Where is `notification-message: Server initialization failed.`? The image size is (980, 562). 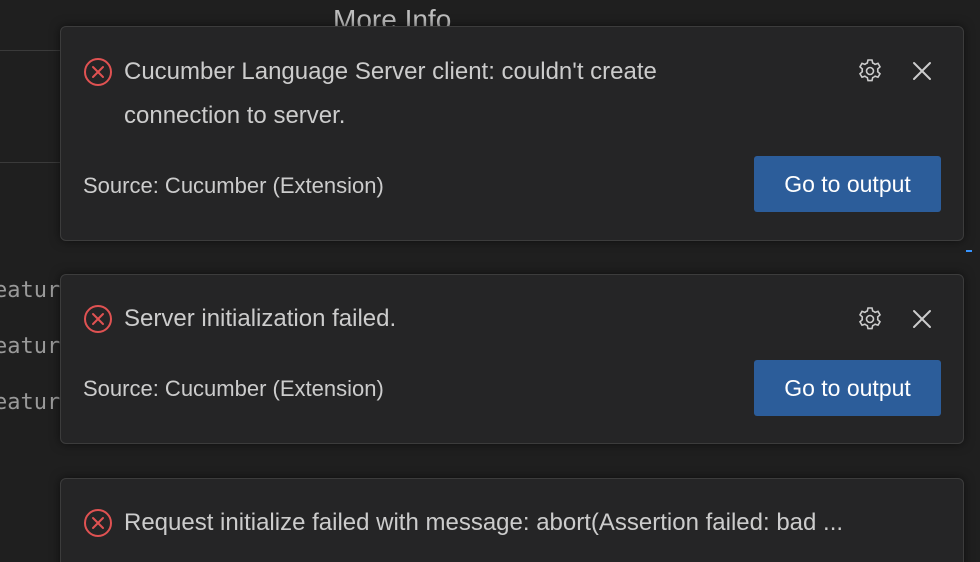 notification-message: Server initialization failed. is located at coordinates (260, 318).